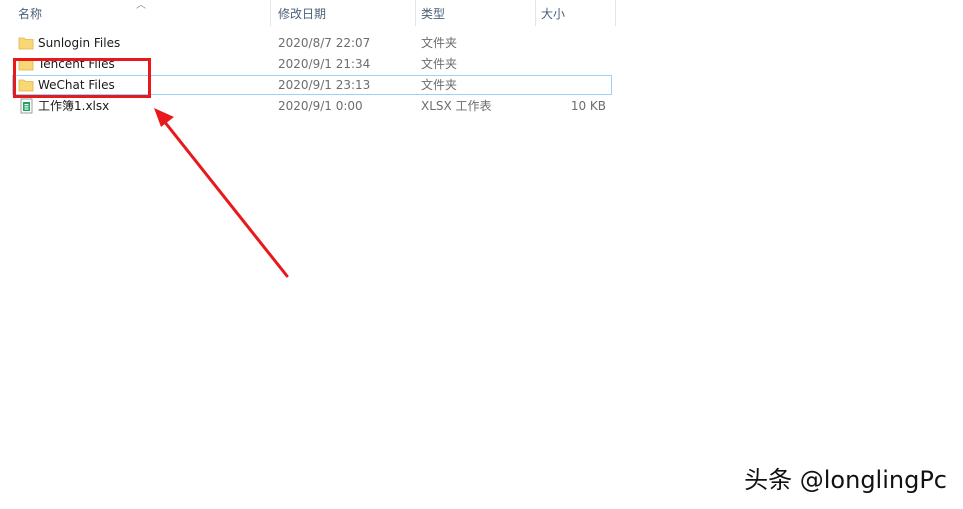  Describe the element at coordinates (845, 480) in the screenshot. I see `watermark: 头条 @longlingPc` at that location.